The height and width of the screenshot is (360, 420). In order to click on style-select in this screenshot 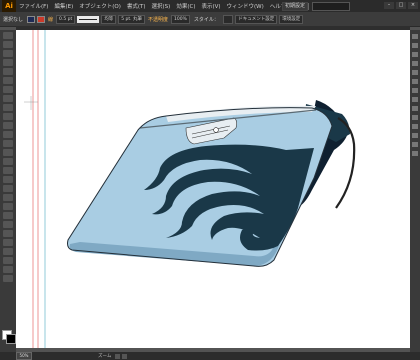, I will do `click(228, 19)`.